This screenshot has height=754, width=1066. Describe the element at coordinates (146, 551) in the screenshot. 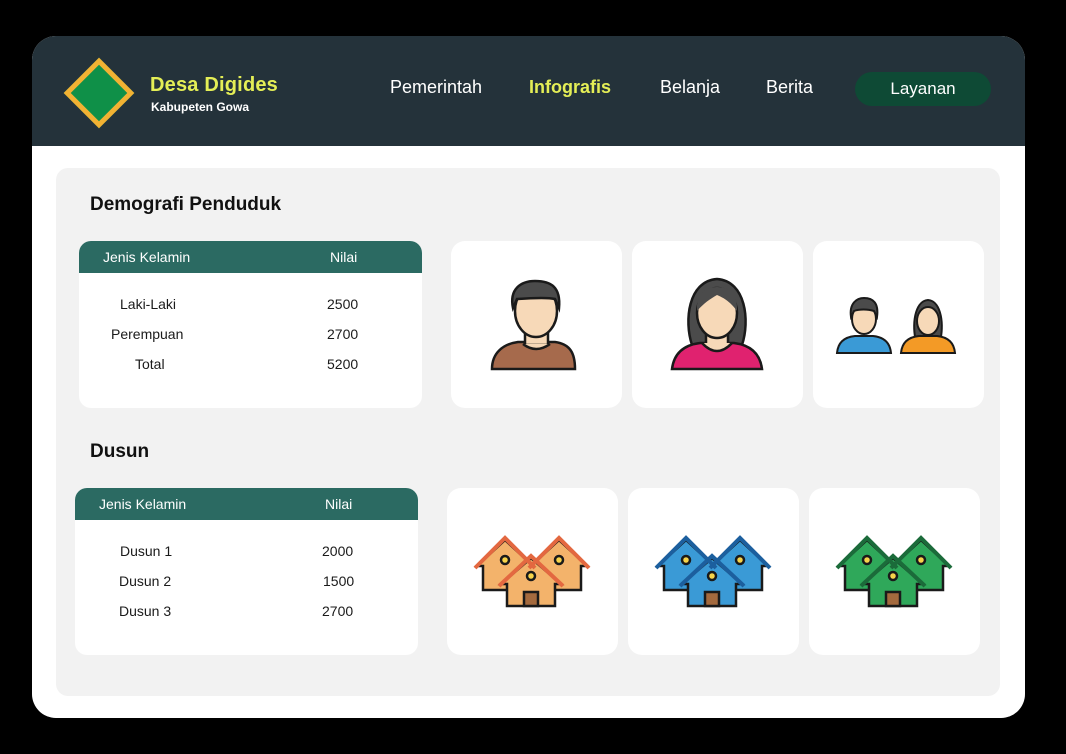

I see `row-label: Dusun 1` at that location.